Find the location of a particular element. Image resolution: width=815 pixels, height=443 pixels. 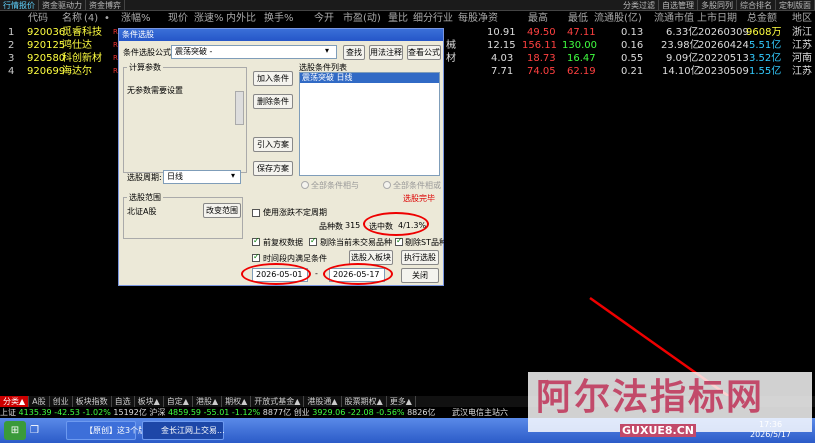

col-industry: 细分行业 is located at coordinates (433, 18).